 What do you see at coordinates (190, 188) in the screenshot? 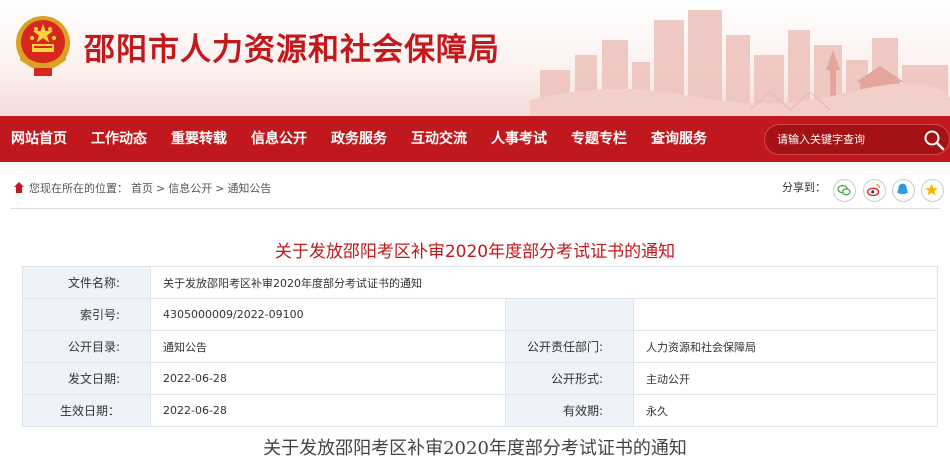
I see `breadcrumb-info-disclosure: 信息公开` at bounding box center [190, 188].